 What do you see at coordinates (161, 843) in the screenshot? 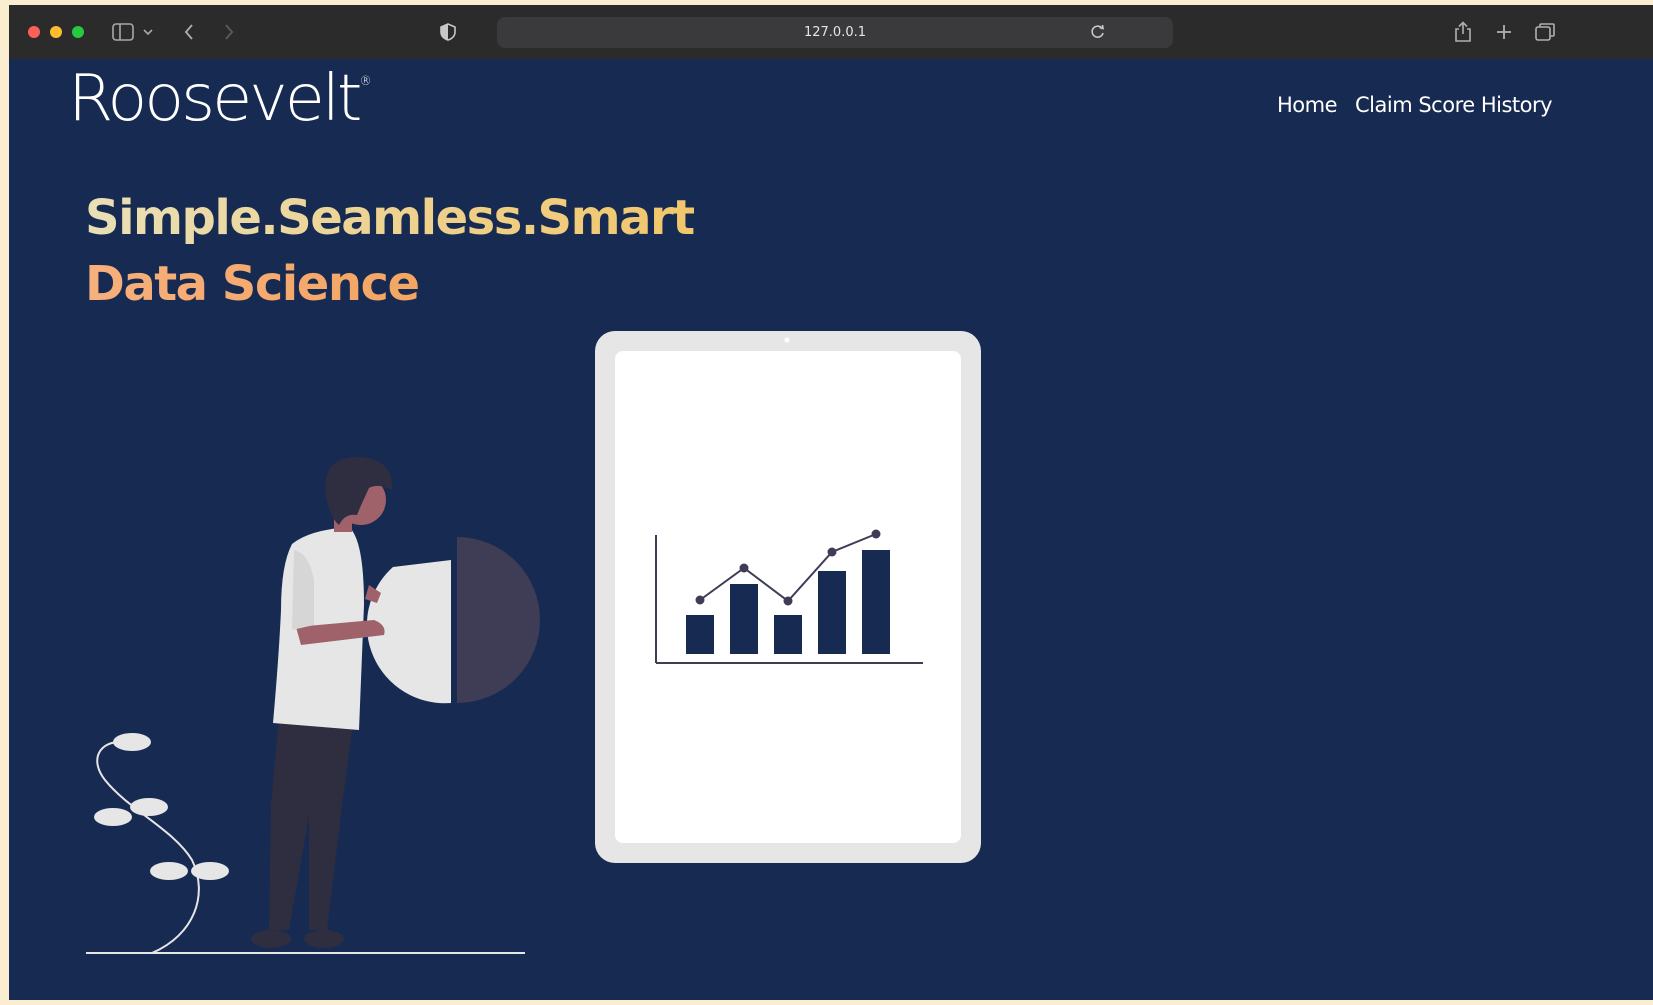
I see `plant-illustration` at bounding box center [161, 843].